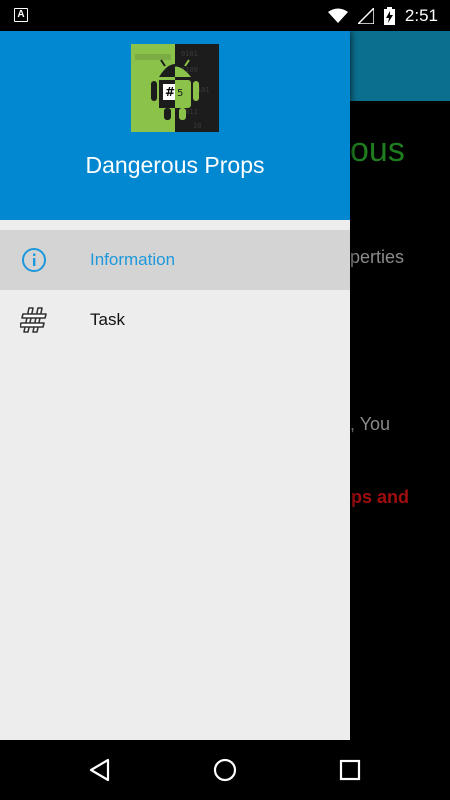 This screenshot has width=450, height=800. Describe the element at coordinates (377, 150) in the screenshot. I see `app-title-fragment: ous` at that location.